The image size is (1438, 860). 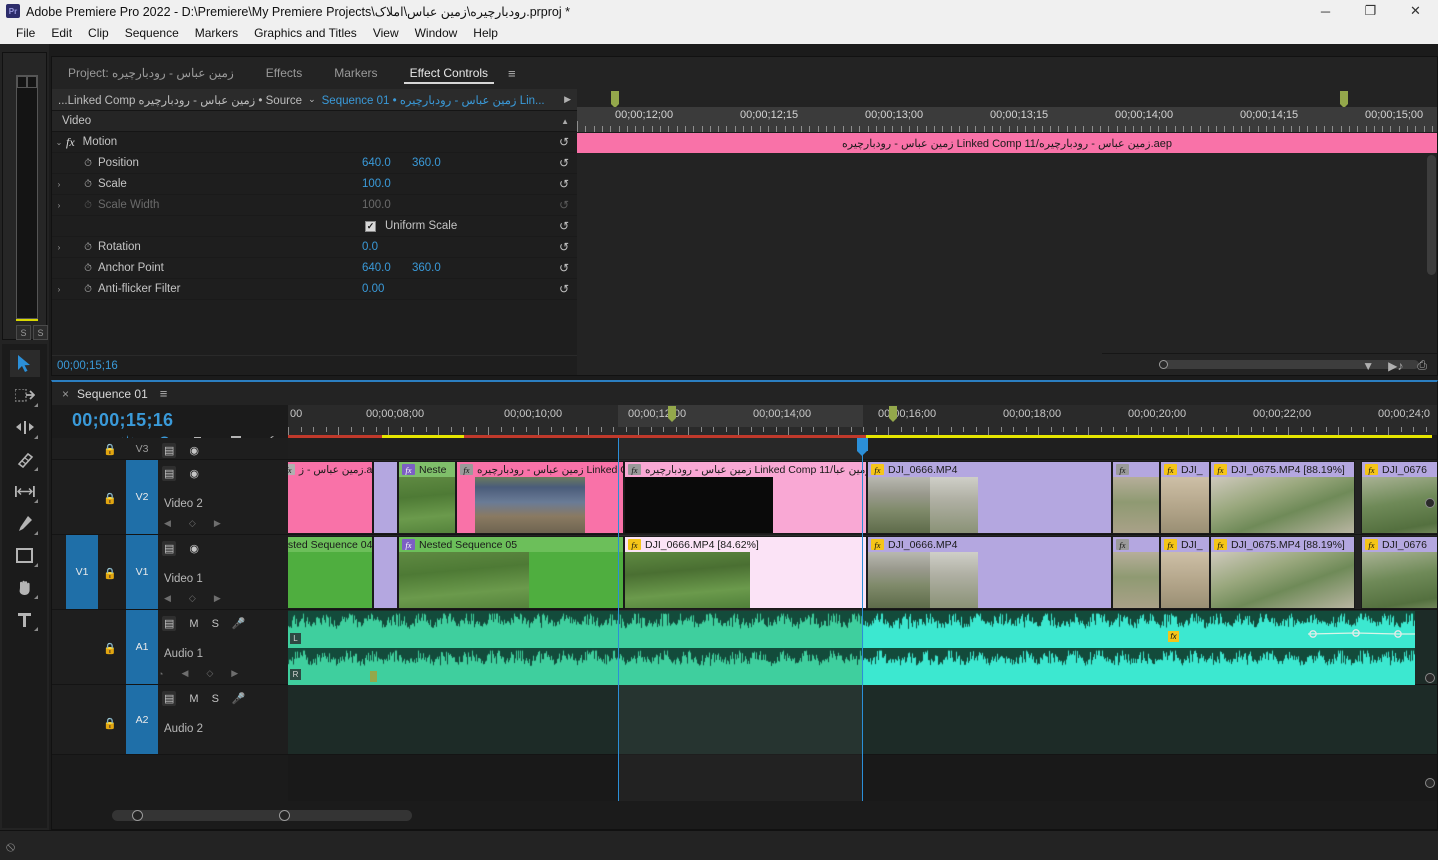 I want to click on hide-ui-icon: ⦸, so click(x=10, y=846).